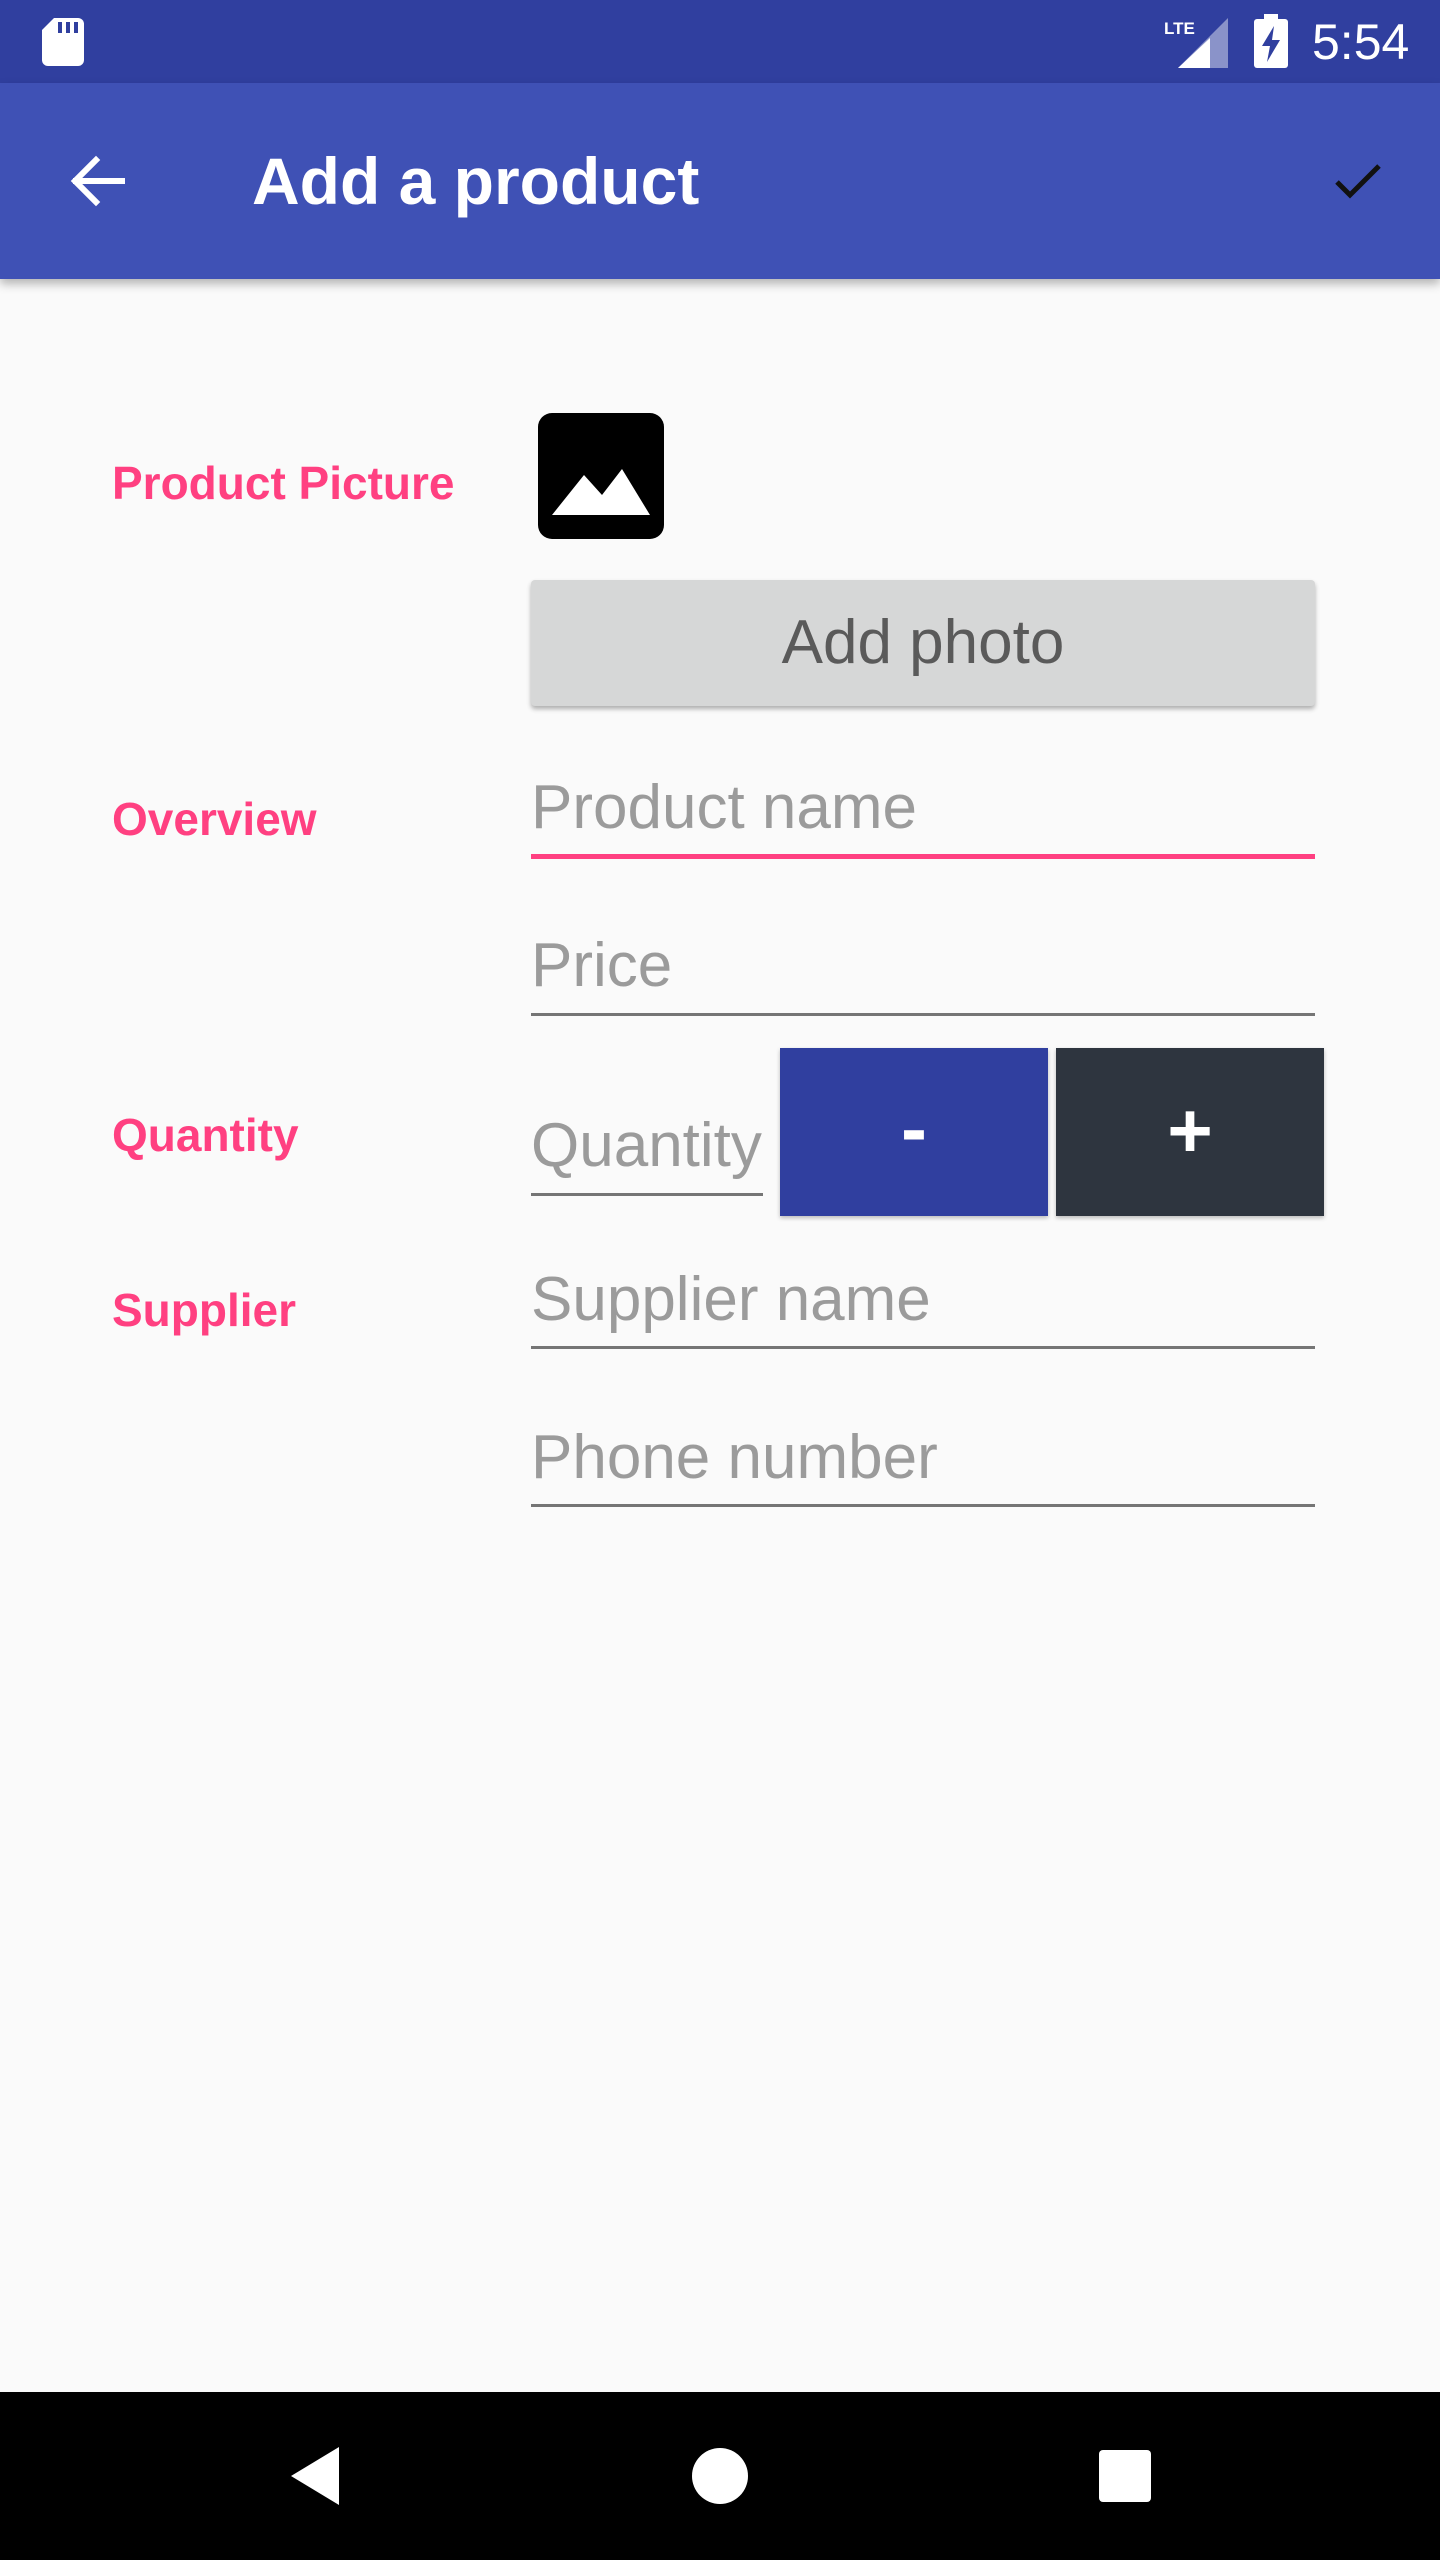  I want to click on product-name-underline, so click(923, 856).